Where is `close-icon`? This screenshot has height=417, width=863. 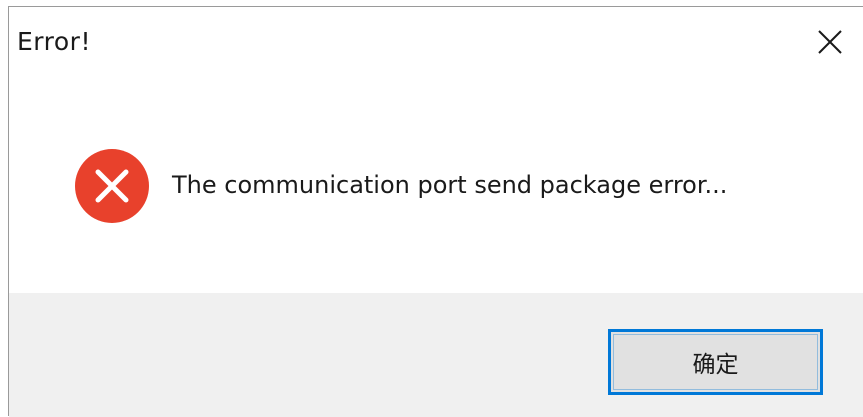
close-icon is located at coordinates (830, 42).